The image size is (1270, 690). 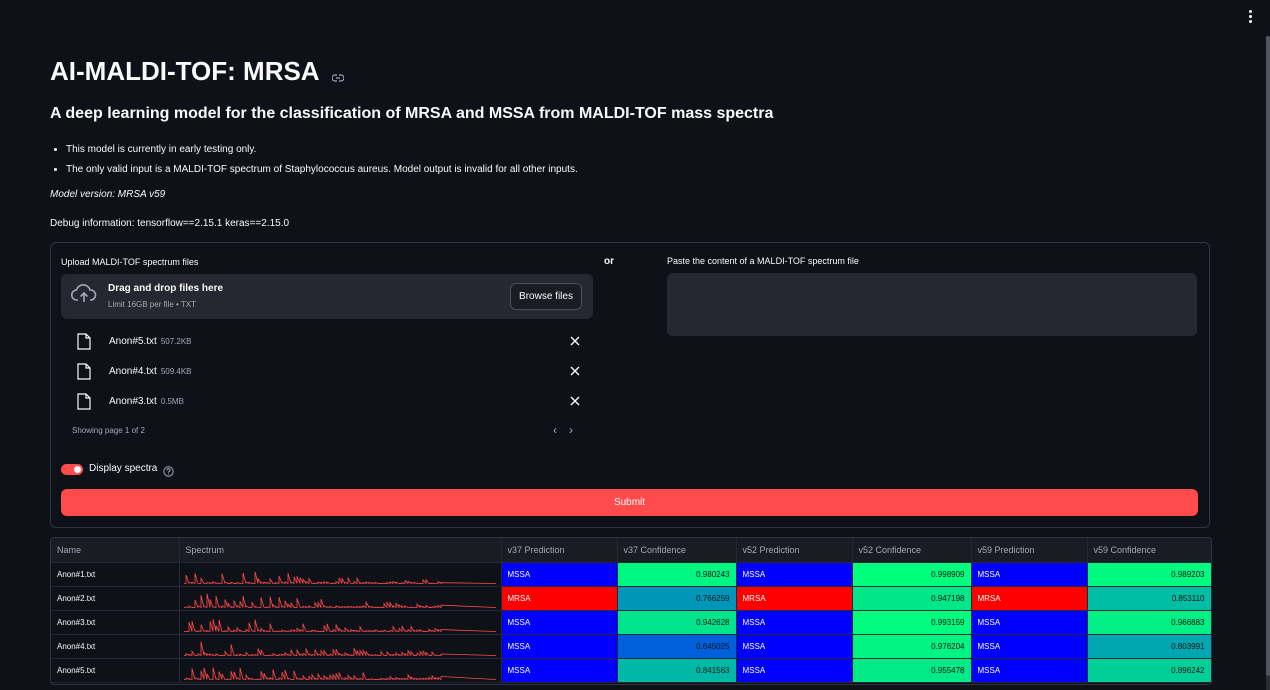 What do you see at coordinates (166, 288) in the screenshot?
I see `dropzone-title: Drag and drop files here` at bounding box center [166, 288].